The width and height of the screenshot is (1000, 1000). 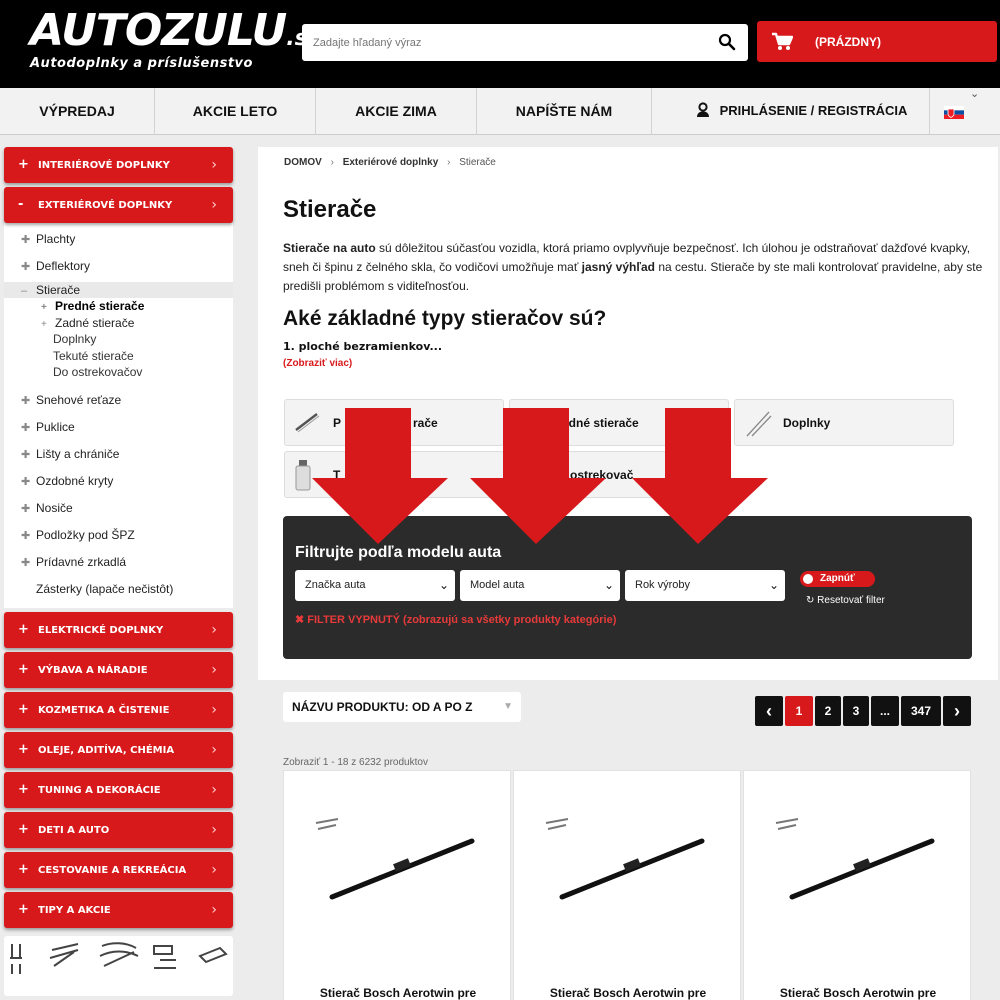 What do you see at coordinates (118, 589) in the screenshot?
I see `subcategory-zasterky: Zásterky (lapače nečistôt)` at bounding box center [118, 589].